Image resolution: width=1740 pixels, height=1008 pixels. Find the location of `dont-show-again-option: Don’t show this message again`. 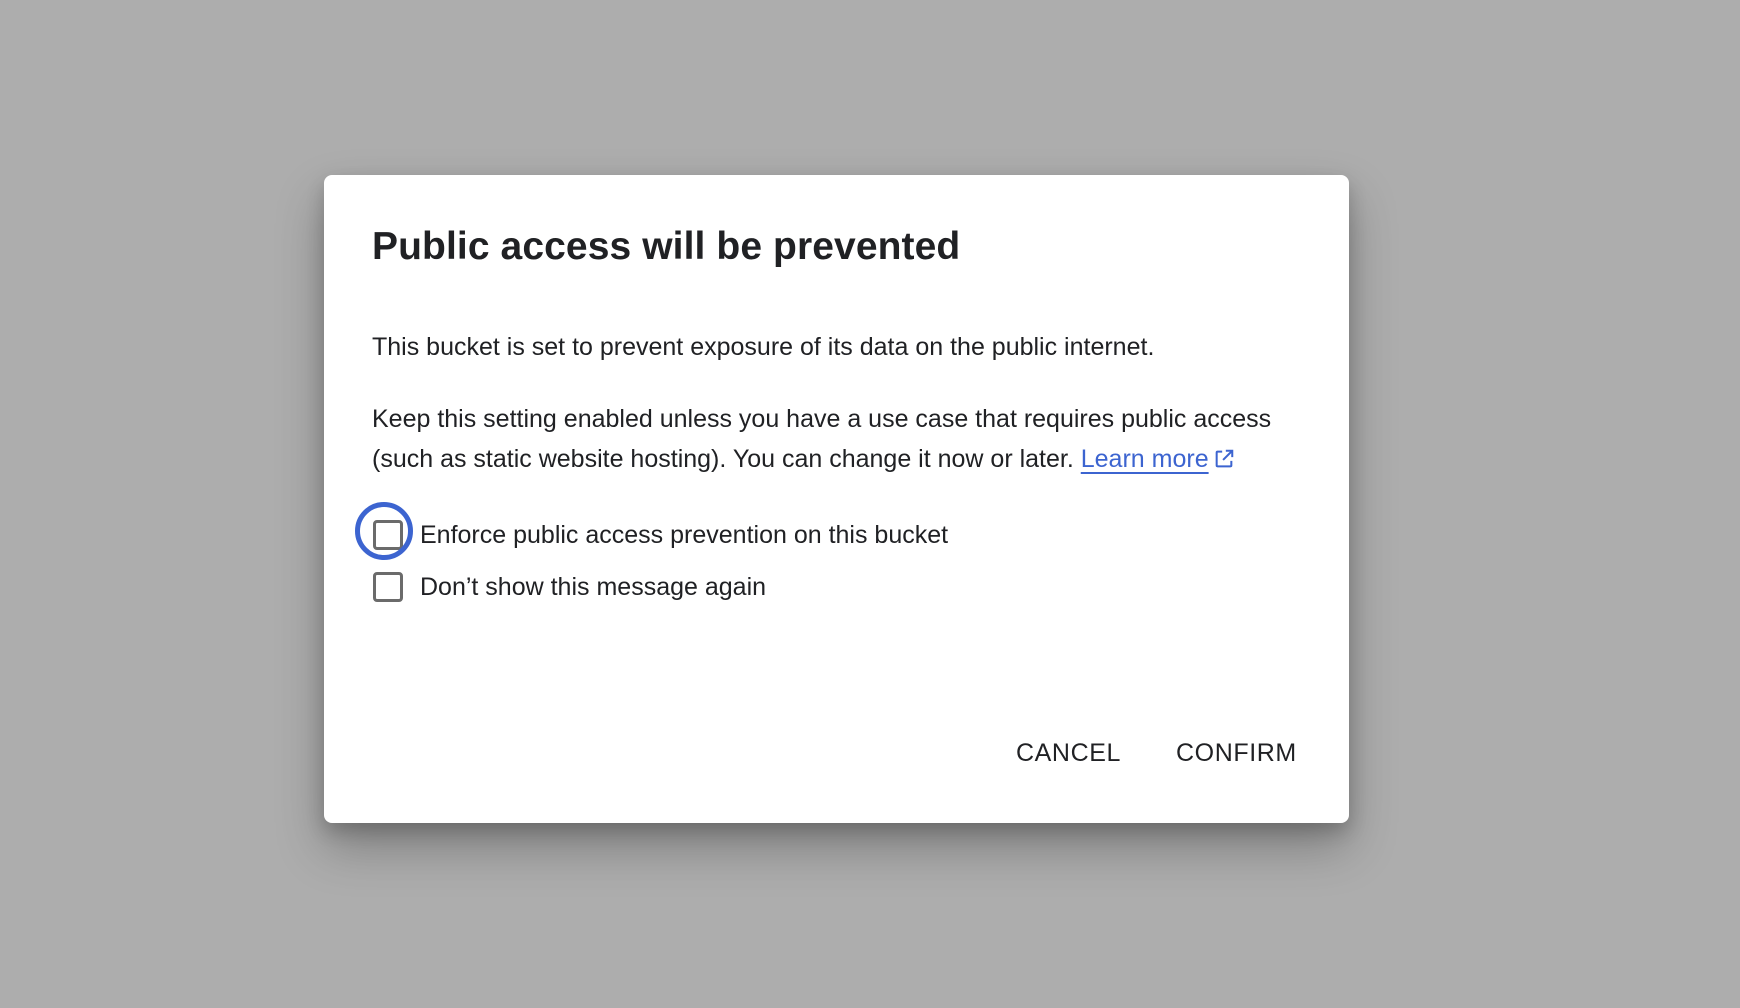

dont-show-again-option: Don’t show this message again is located at coordinates (569, 587).